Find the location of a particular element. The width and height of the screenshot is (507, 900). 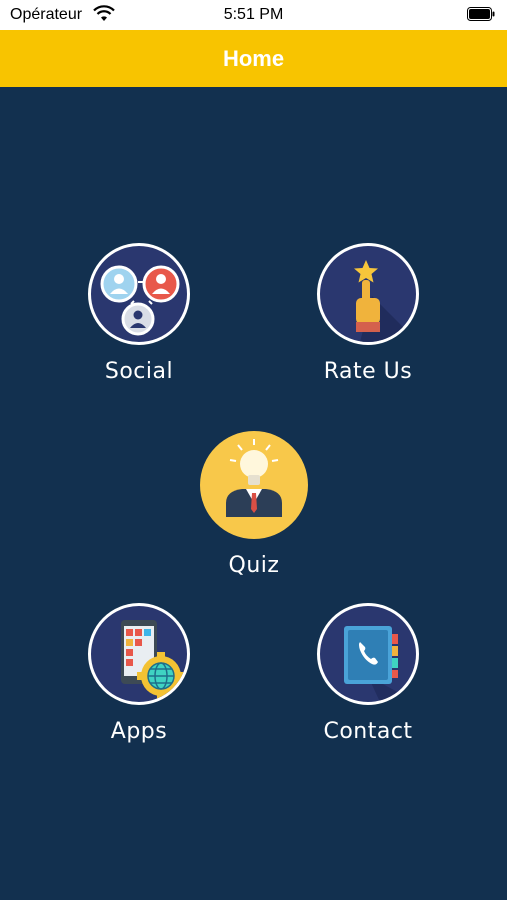

page-title: Home is located at coordinates (253, 58).